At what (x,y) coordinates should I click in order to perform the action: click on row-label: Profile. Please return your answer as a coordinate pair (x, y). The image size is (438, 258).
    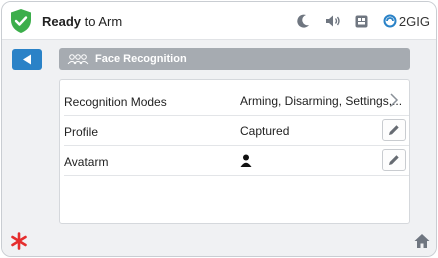
    Looking at the image, I should click on (81, 132).